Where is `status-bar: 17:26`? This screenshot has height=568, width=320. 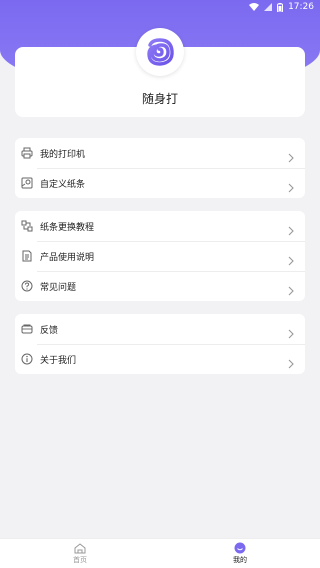 status-bar: 17:26 is located at coordinates (160, 7).